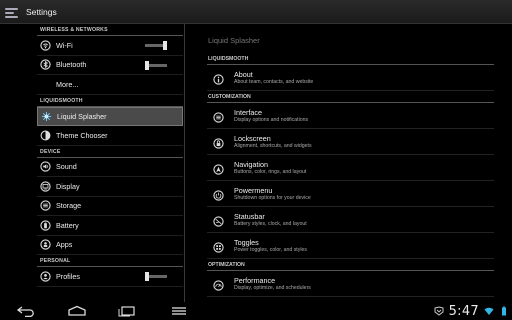 The width and height of the screenshot is (512, 320). What do you see at coordinates (110, 187) in the screenshot?
I see `sidebar-item-display: Display` at bounding box center [110, 187].